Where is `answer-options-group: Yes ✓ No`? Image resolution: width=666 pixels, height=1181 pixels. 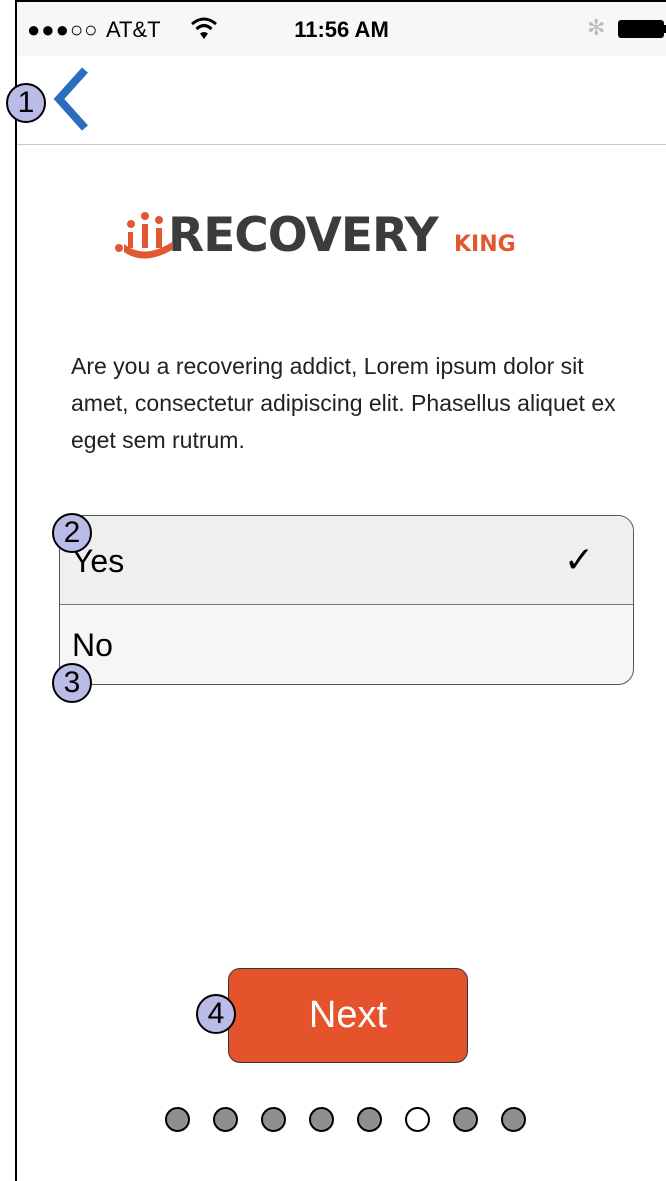 answer-options-group: Yes ✓ No is located at coordinates (346, 600).